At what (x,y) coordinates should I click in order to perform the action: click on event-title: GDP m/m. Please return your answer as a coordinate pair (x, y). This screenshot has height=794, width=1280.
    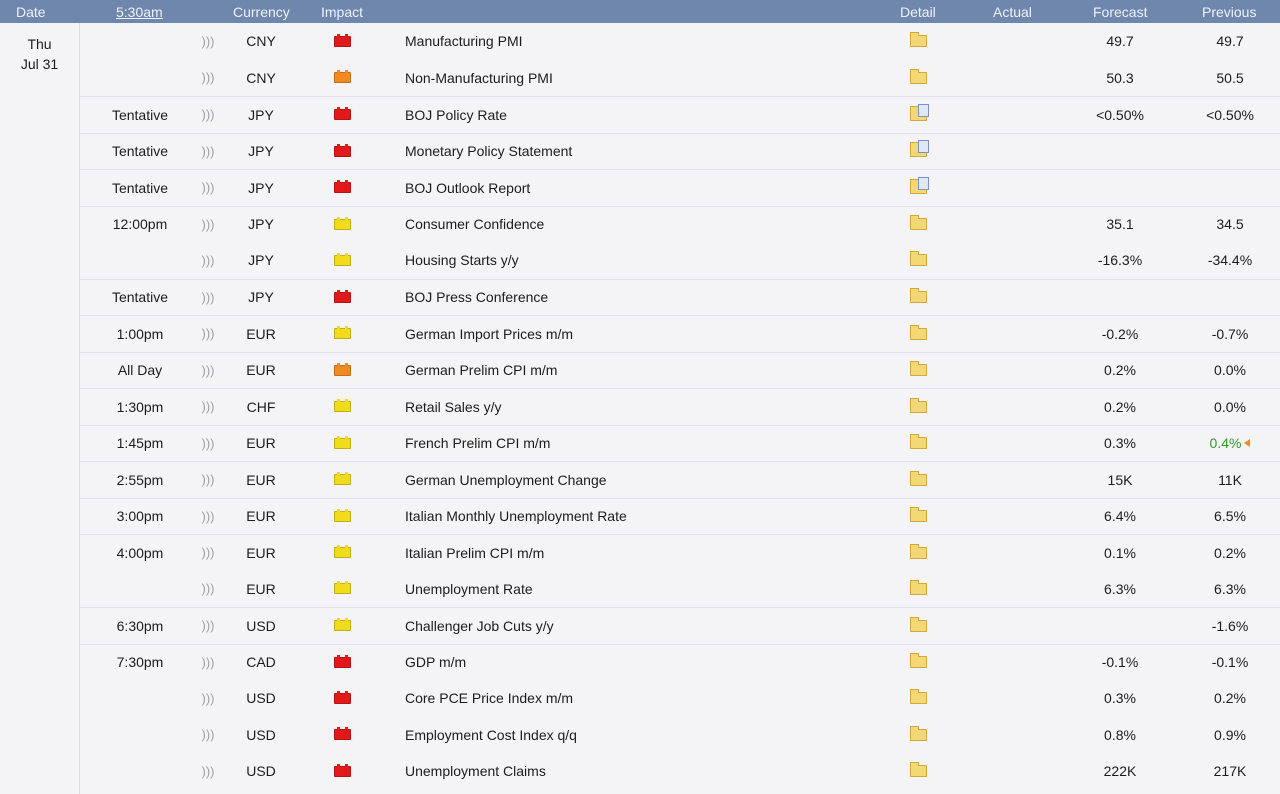
    Looking at the image, I should click on (655, 663).